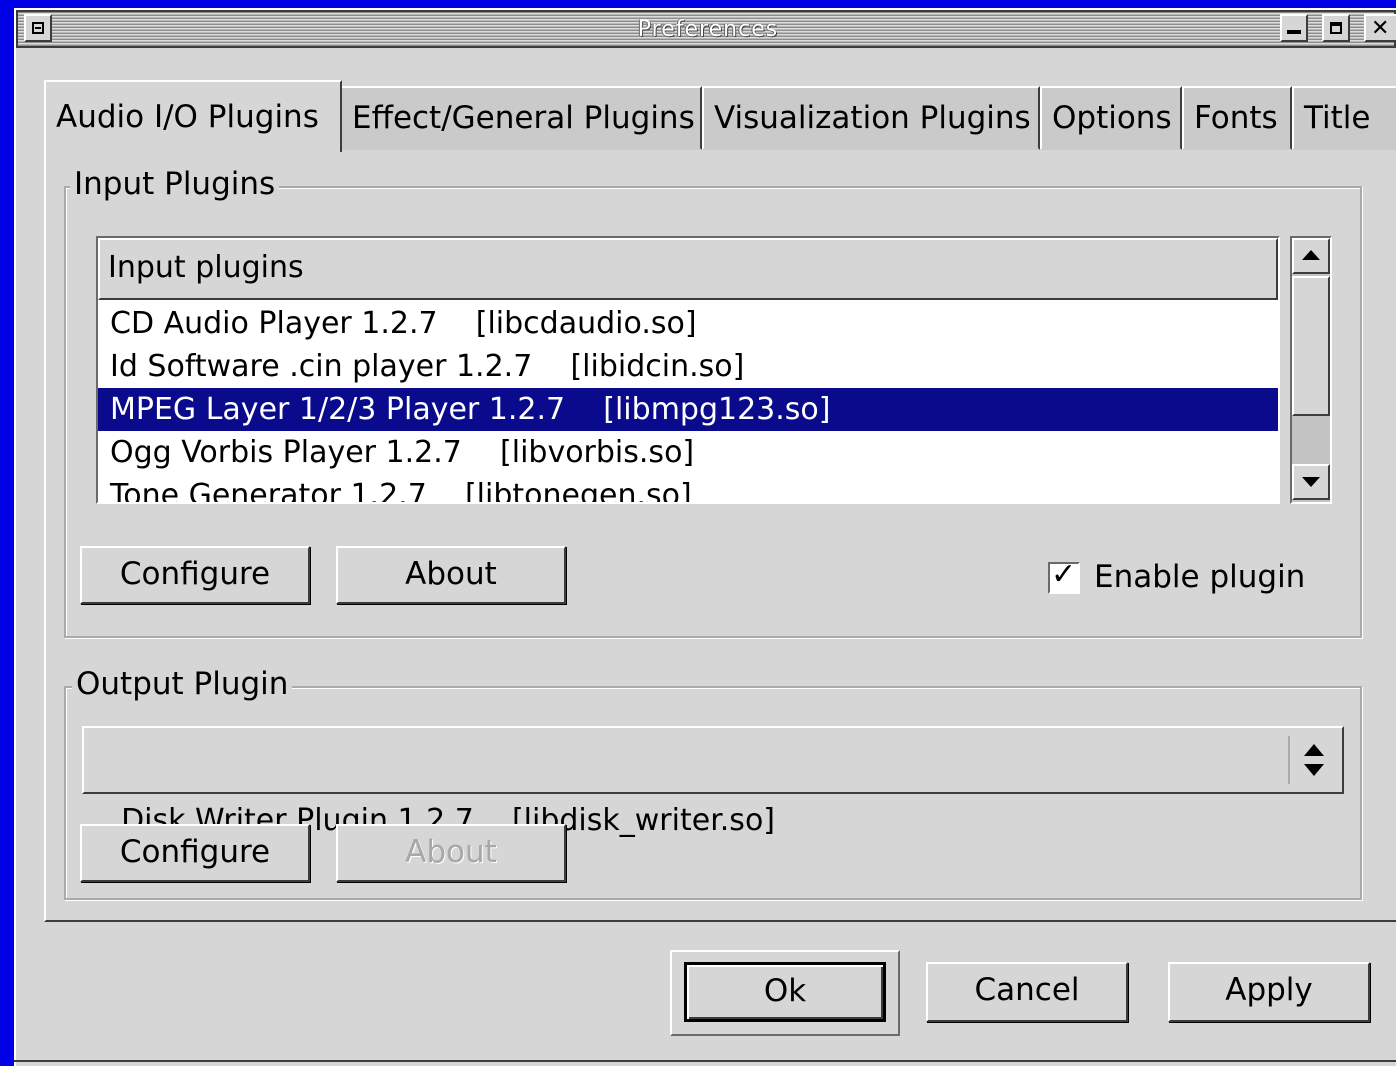 This screenshot has height=1066, width=1396. I want to click on tab-options: Options, so click(1111, 118).